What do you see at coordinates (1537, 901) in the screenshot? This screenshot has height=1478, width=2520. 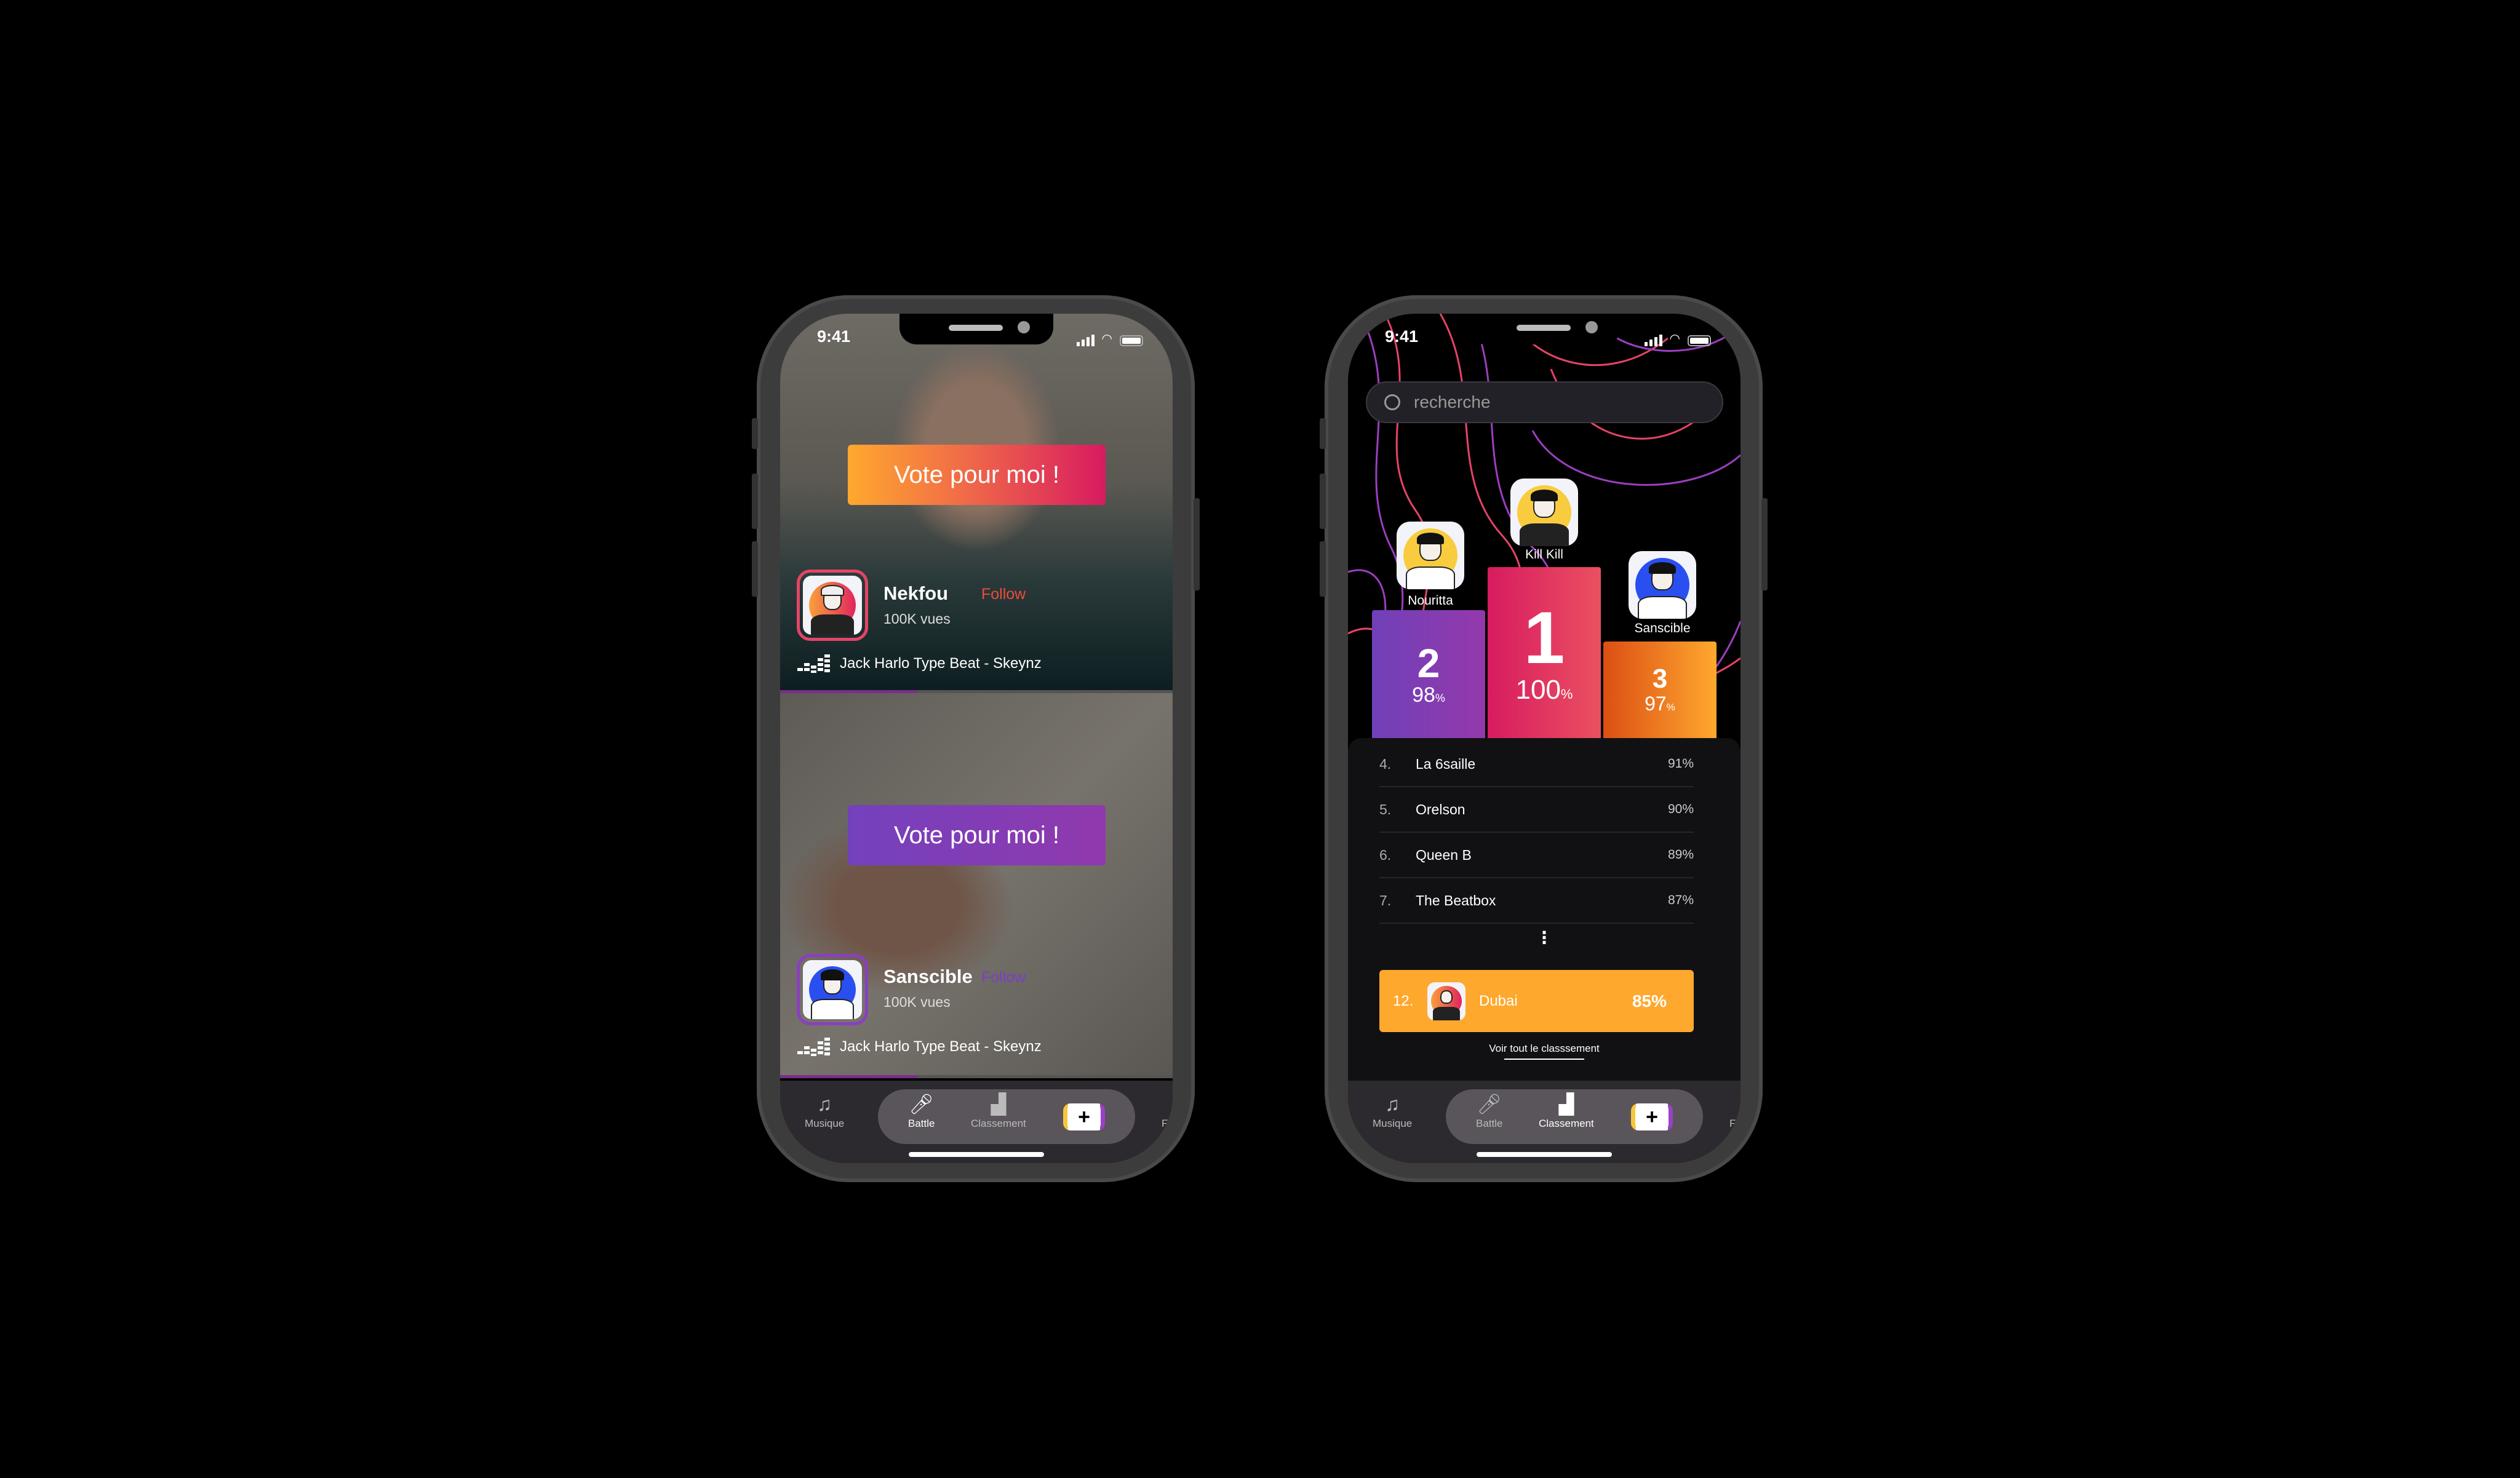 I see `ranking-row: 7. The Beatbox 87%` at bounding box center [1537, 901].